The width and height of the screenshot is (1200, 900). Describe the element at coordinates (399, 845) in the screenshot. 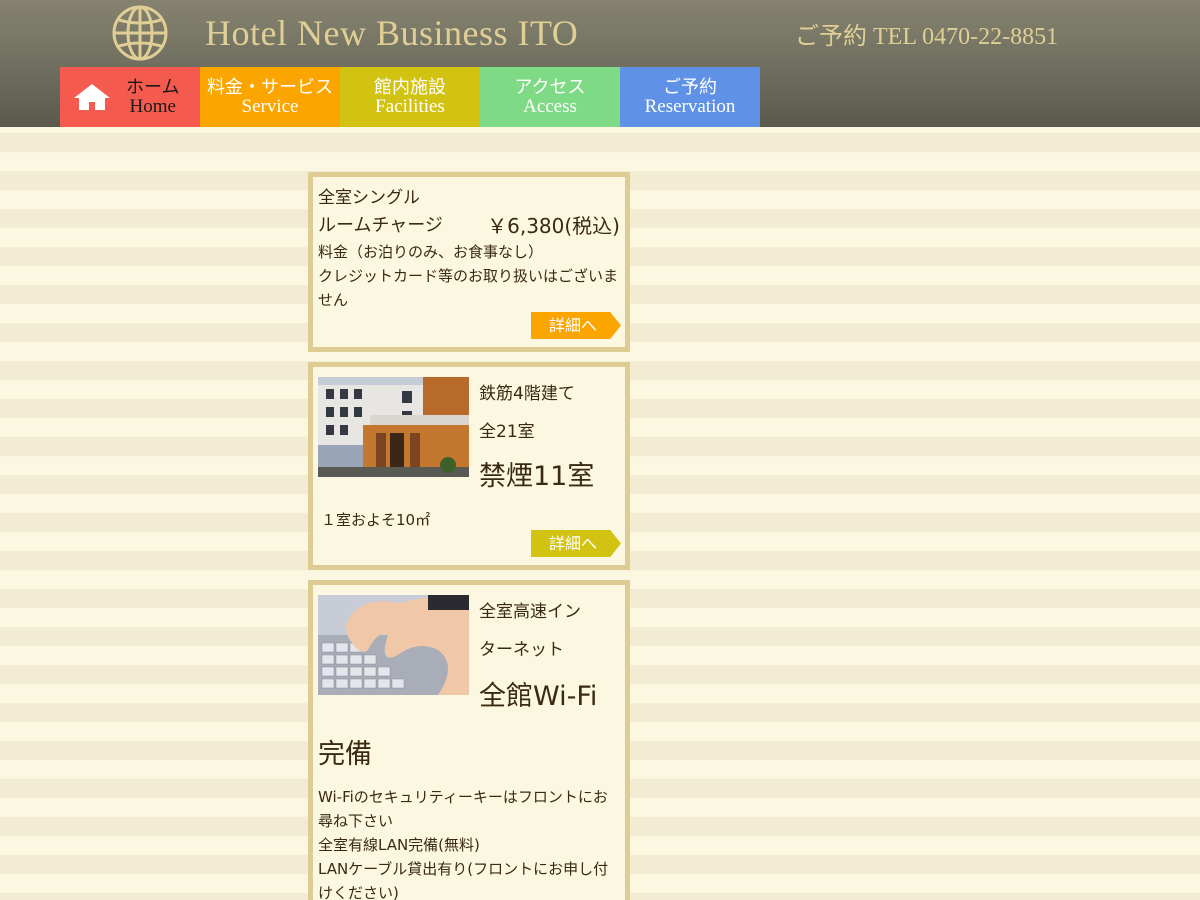

I see `wired-lan-note: 全室有線LAN完備(無料)` at that location.